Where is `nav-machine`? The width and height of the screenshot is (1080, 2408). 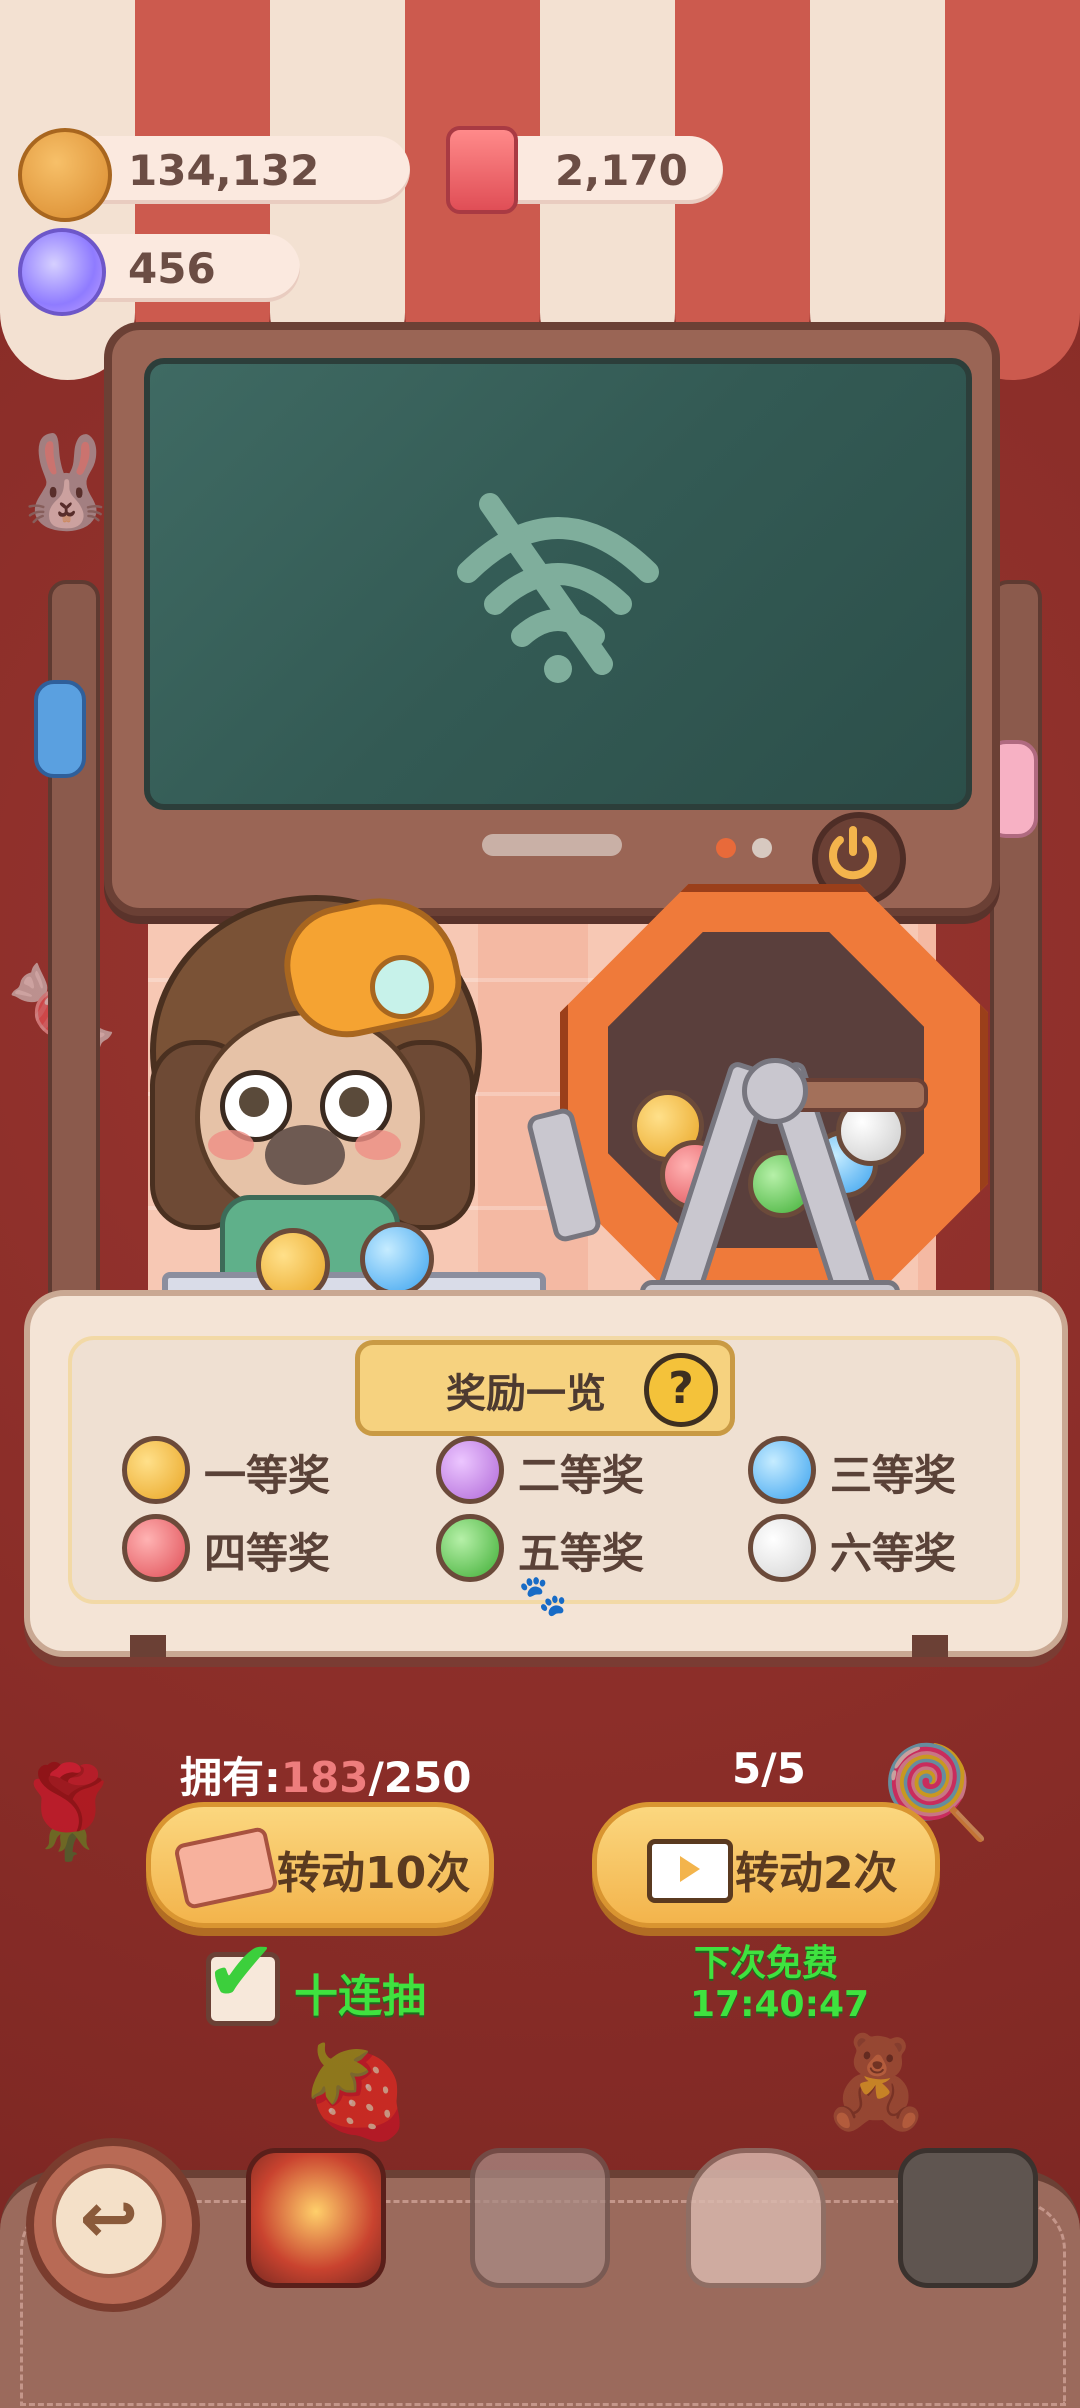 nav-machine is located at coordinates (968, 2218).